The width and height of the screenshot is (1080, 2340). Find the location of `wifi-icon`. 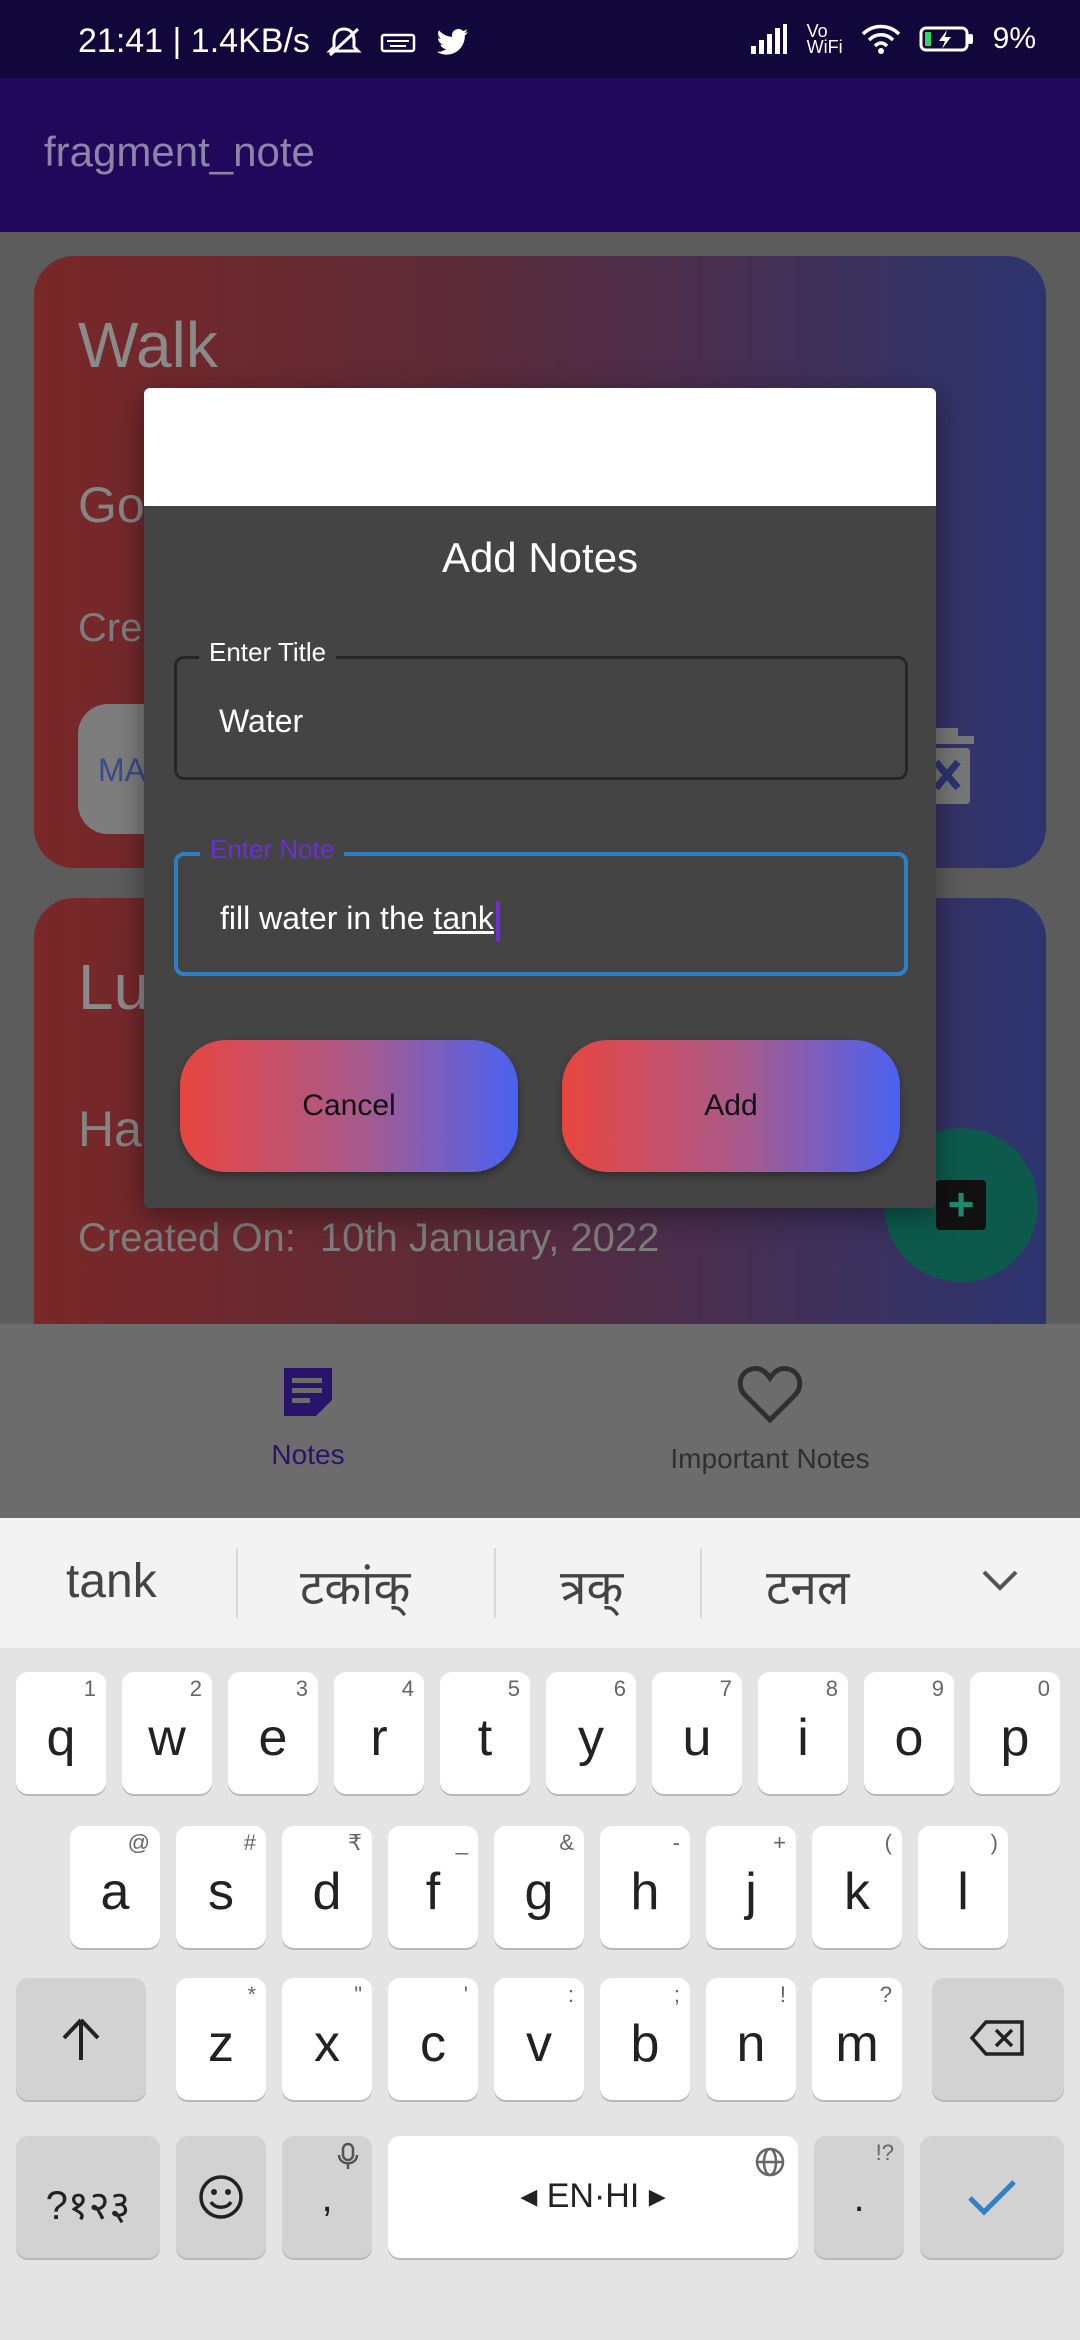

wifi-icon is located at coordinates (880, 39).